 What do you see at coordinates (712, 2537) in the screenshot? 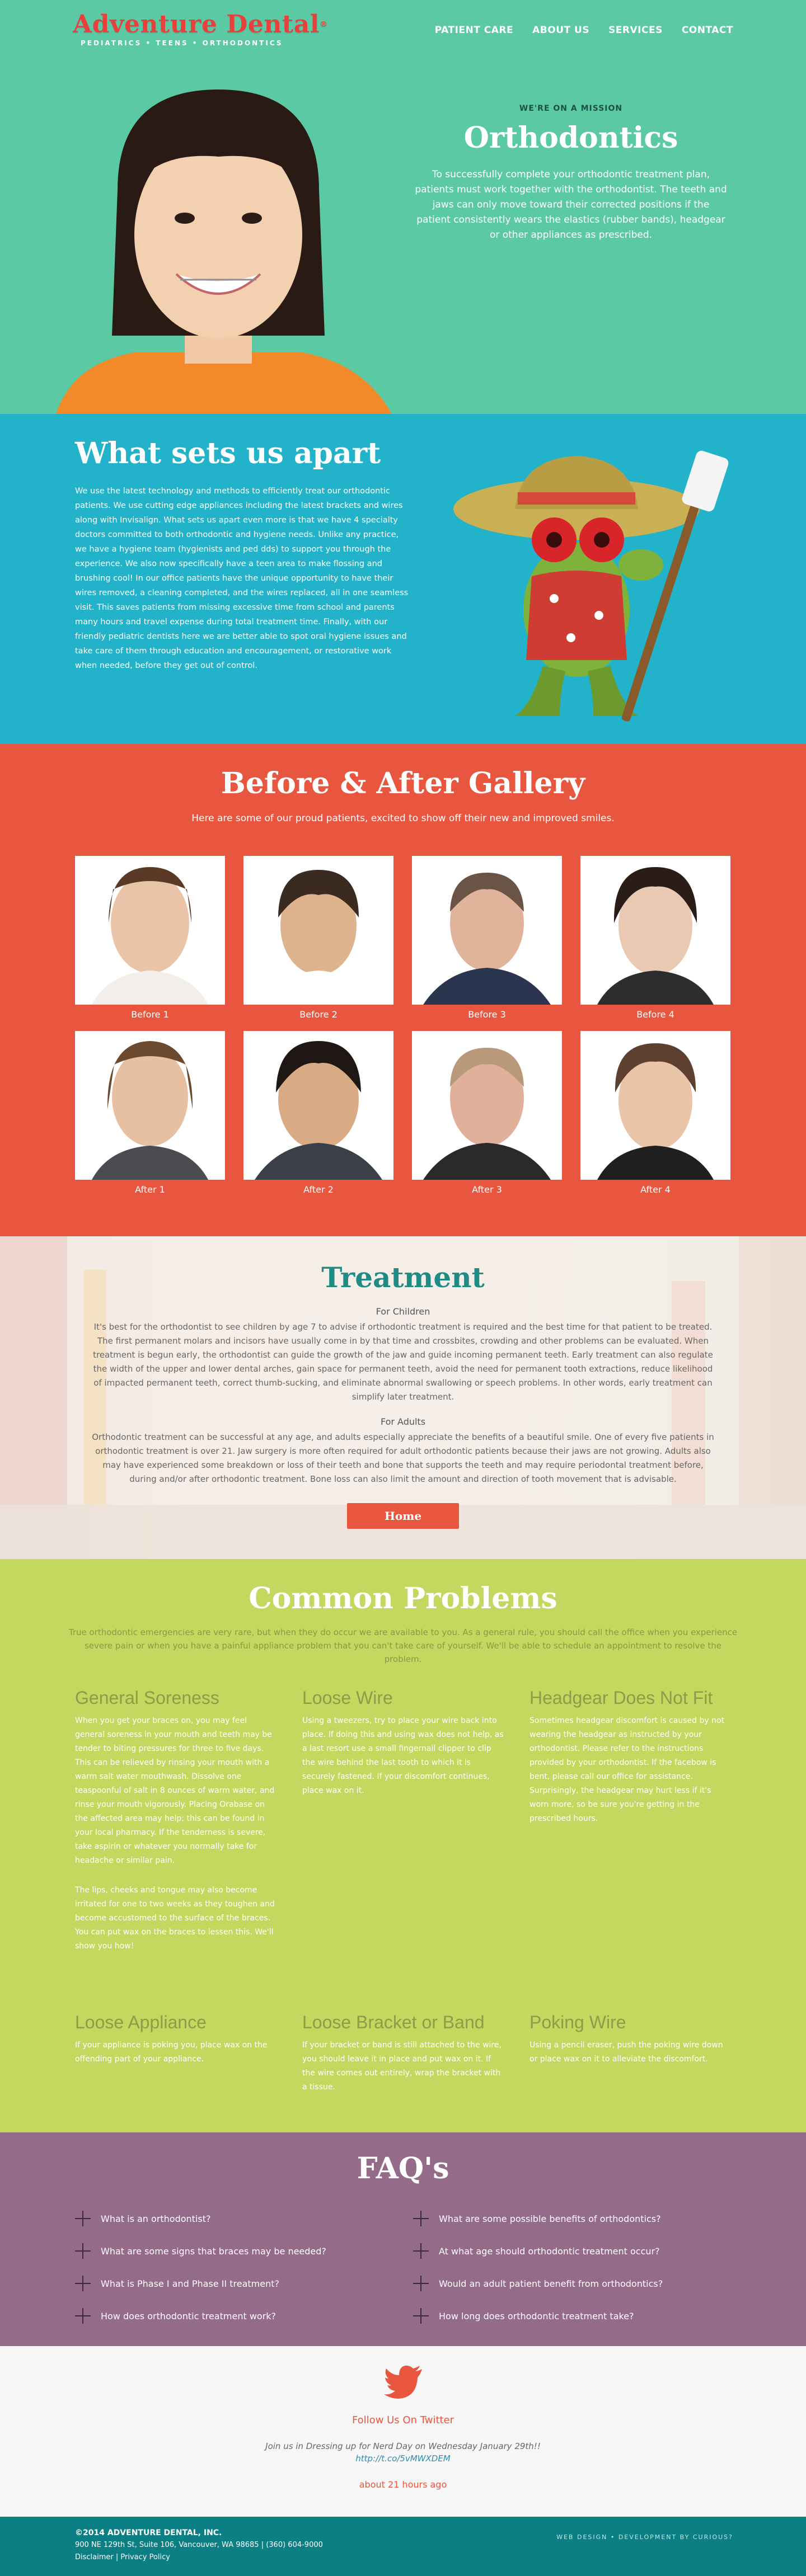
I see `credits-name: CURIOUS?` at bounding box center [712, 2537].